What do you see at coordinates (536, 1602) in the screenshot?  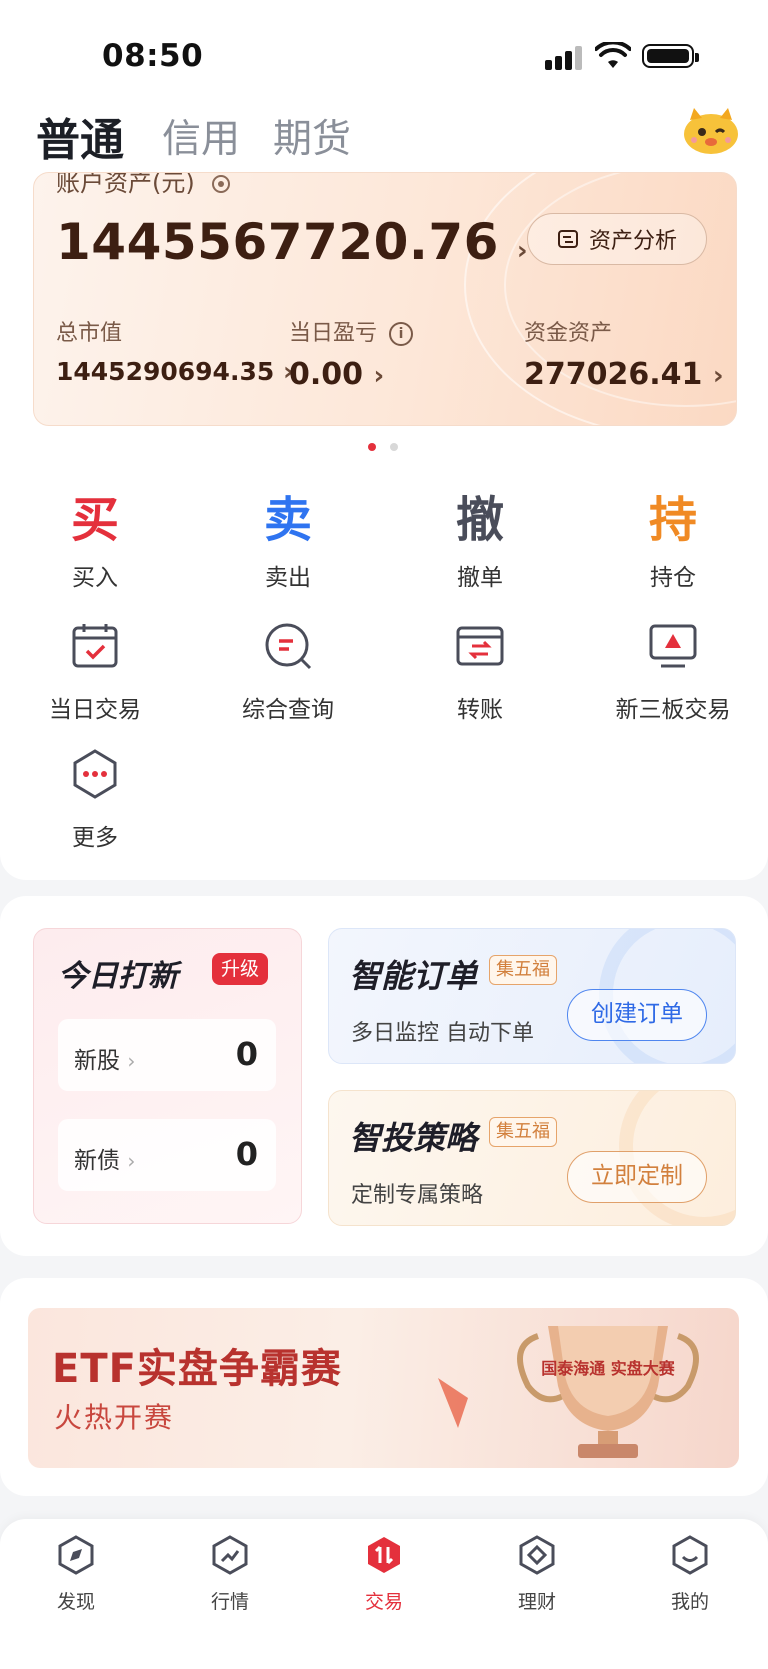 I see `nav-wealth-label: 理财` at bounding box center [536, 1602].